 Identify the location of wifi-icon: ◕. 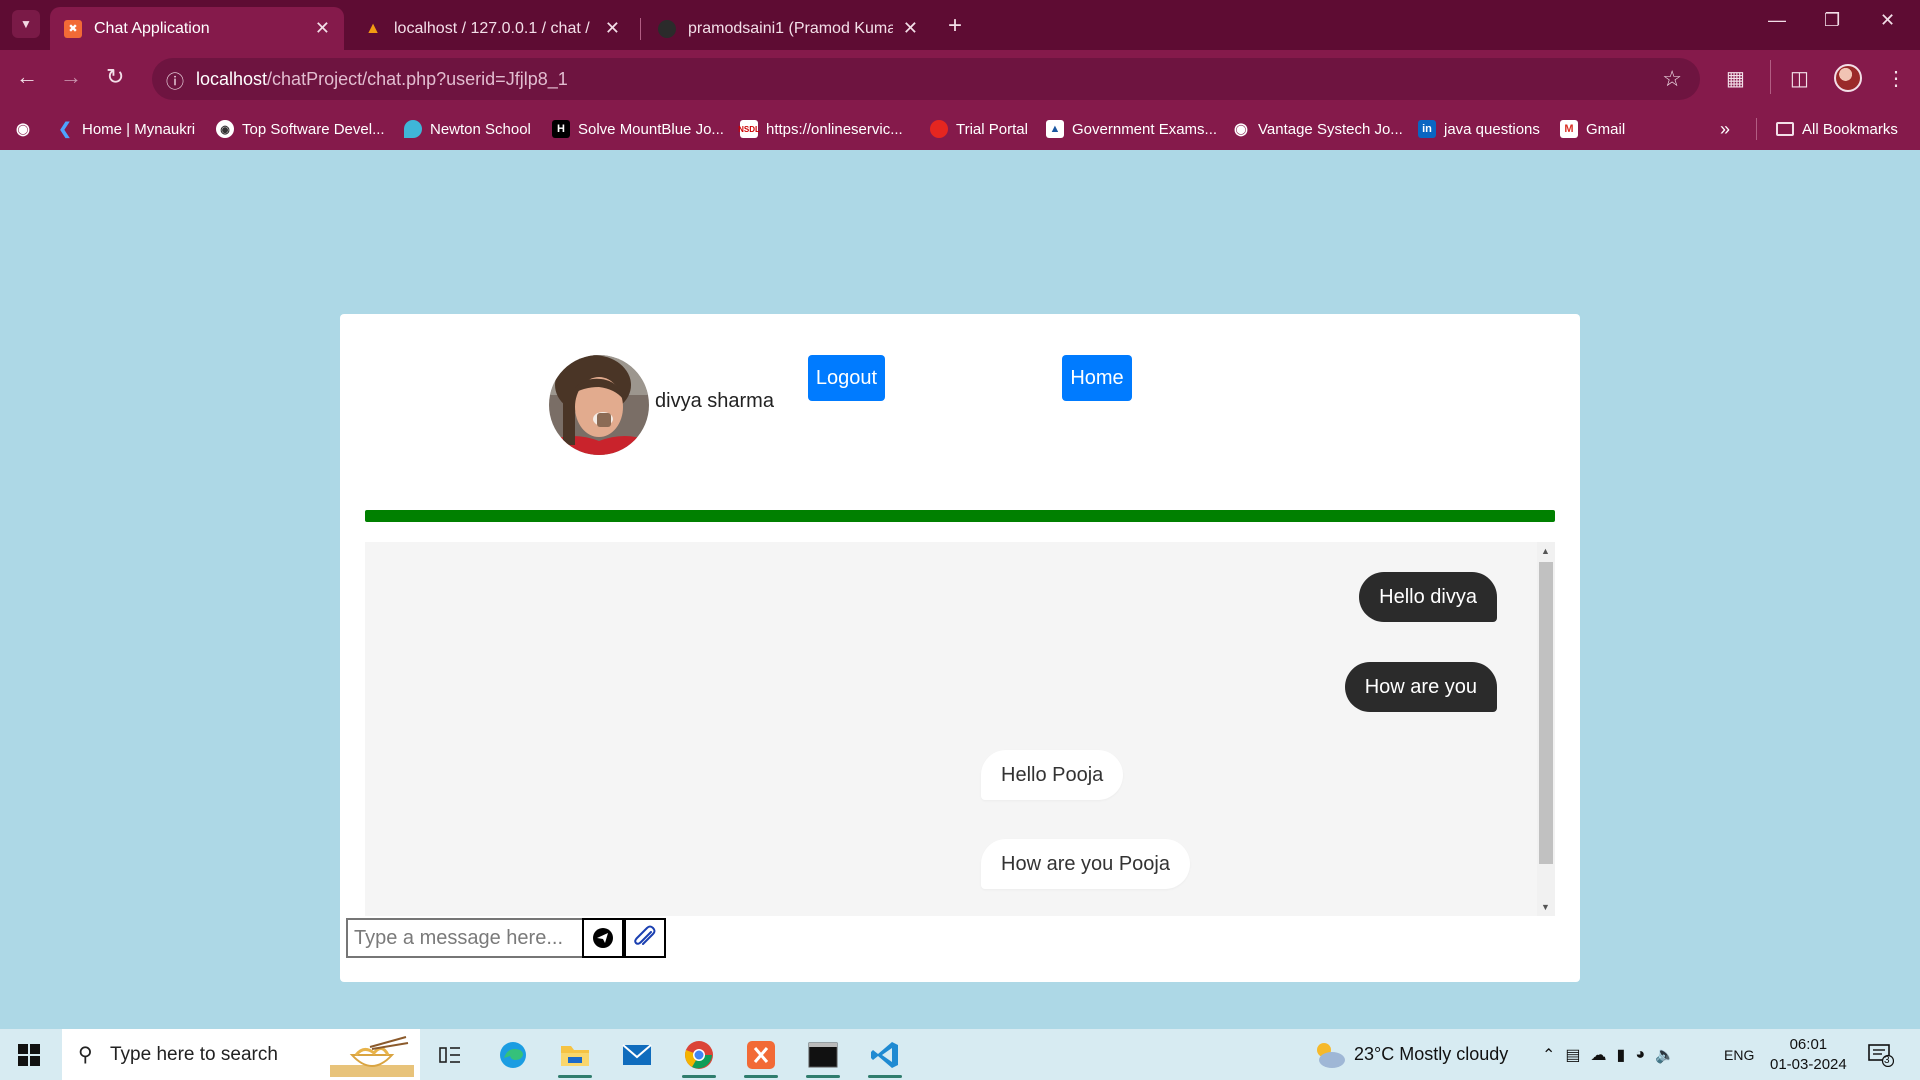
(1645, 1055).